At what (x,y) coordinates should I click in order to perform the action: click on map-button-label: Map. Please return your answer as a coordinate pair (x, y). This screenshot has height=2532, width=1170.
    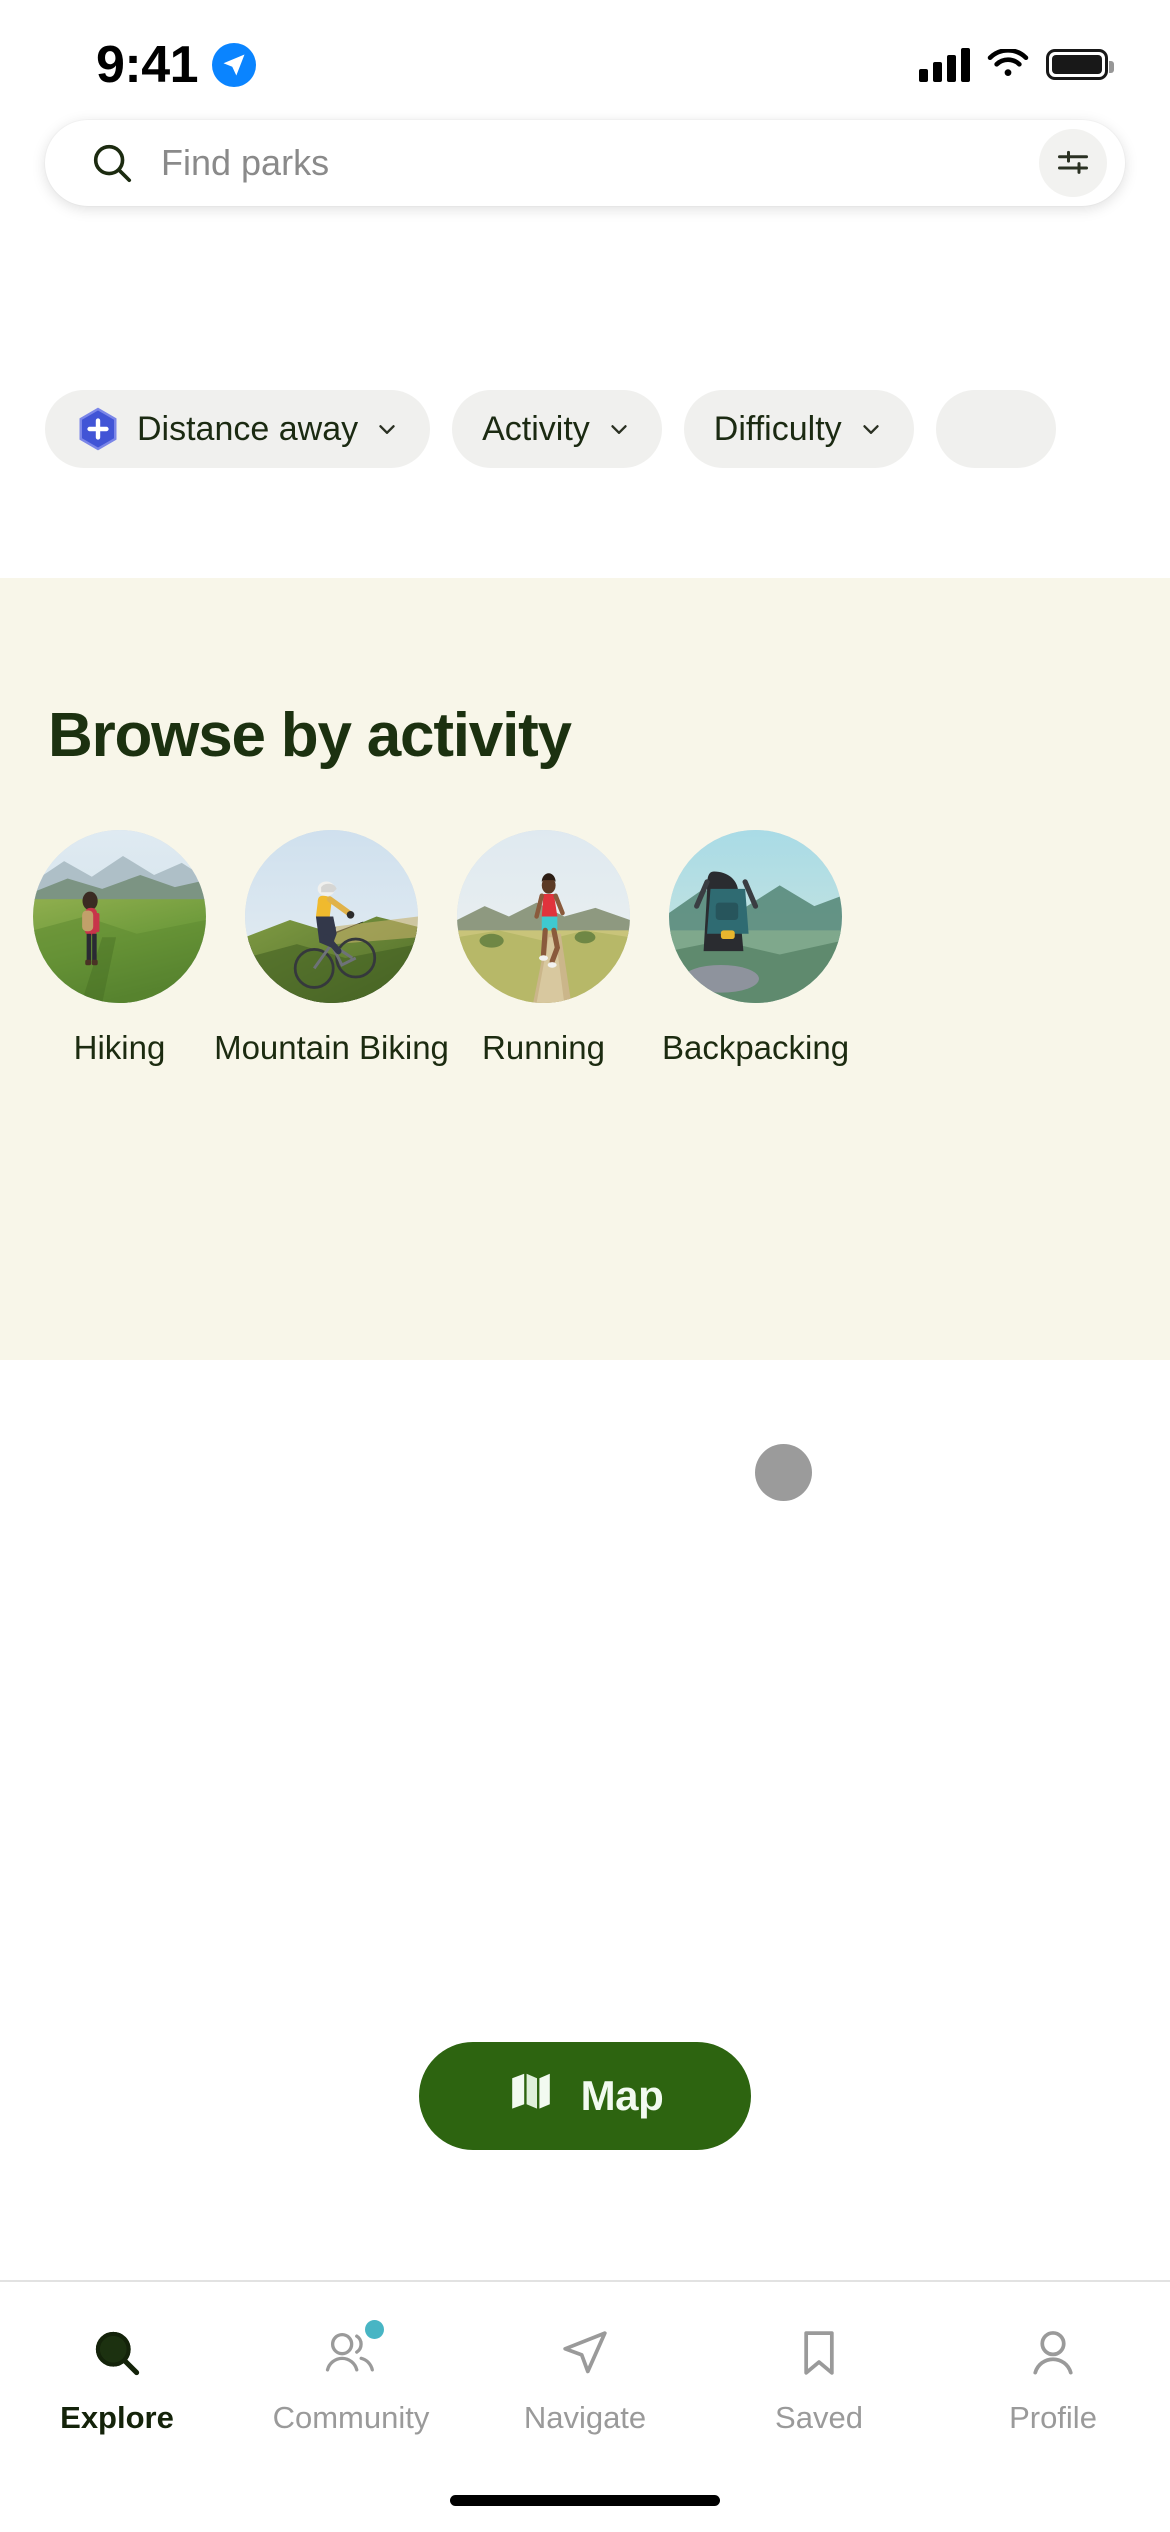
    Looking at the image, I should click on (622, 2095).